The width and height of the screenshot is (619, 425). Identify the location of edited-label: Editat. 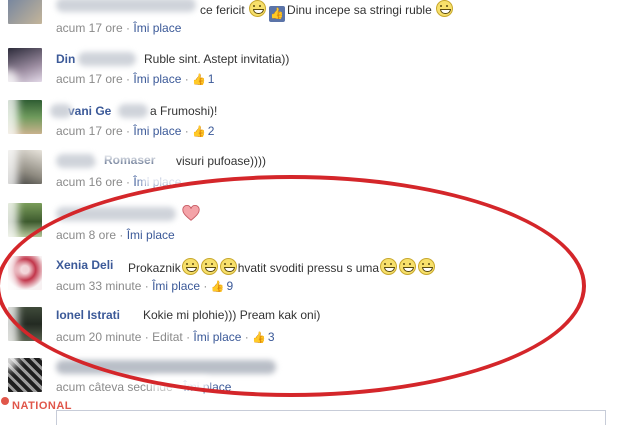
(167, 337).